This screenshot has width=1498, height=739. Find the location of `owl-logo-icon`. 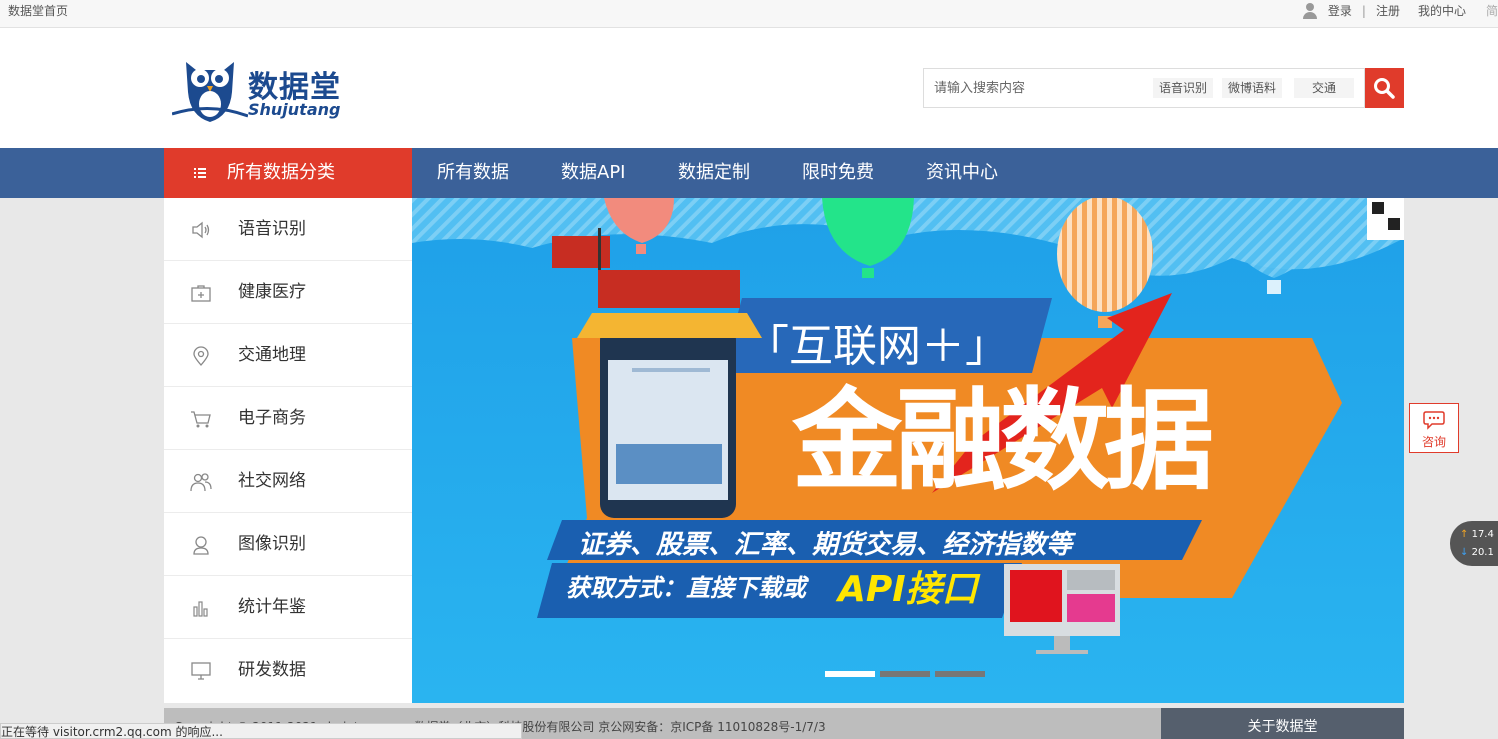

owl-logo-icon is located at coordinates (210, 92).